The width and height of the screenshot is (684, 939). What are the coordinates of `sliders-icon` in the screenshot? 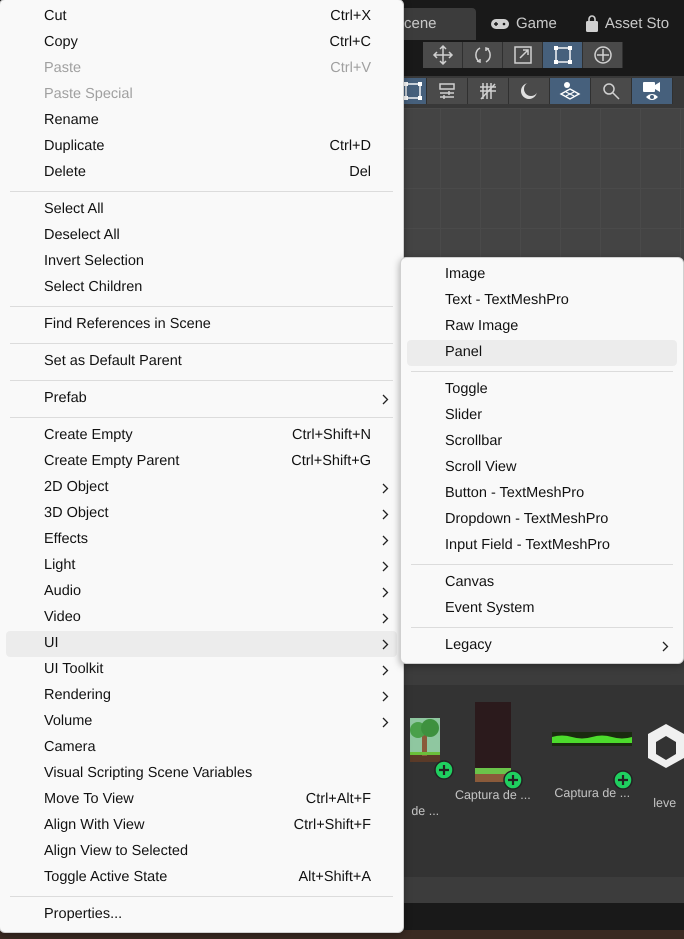 It's located at (447, 91).